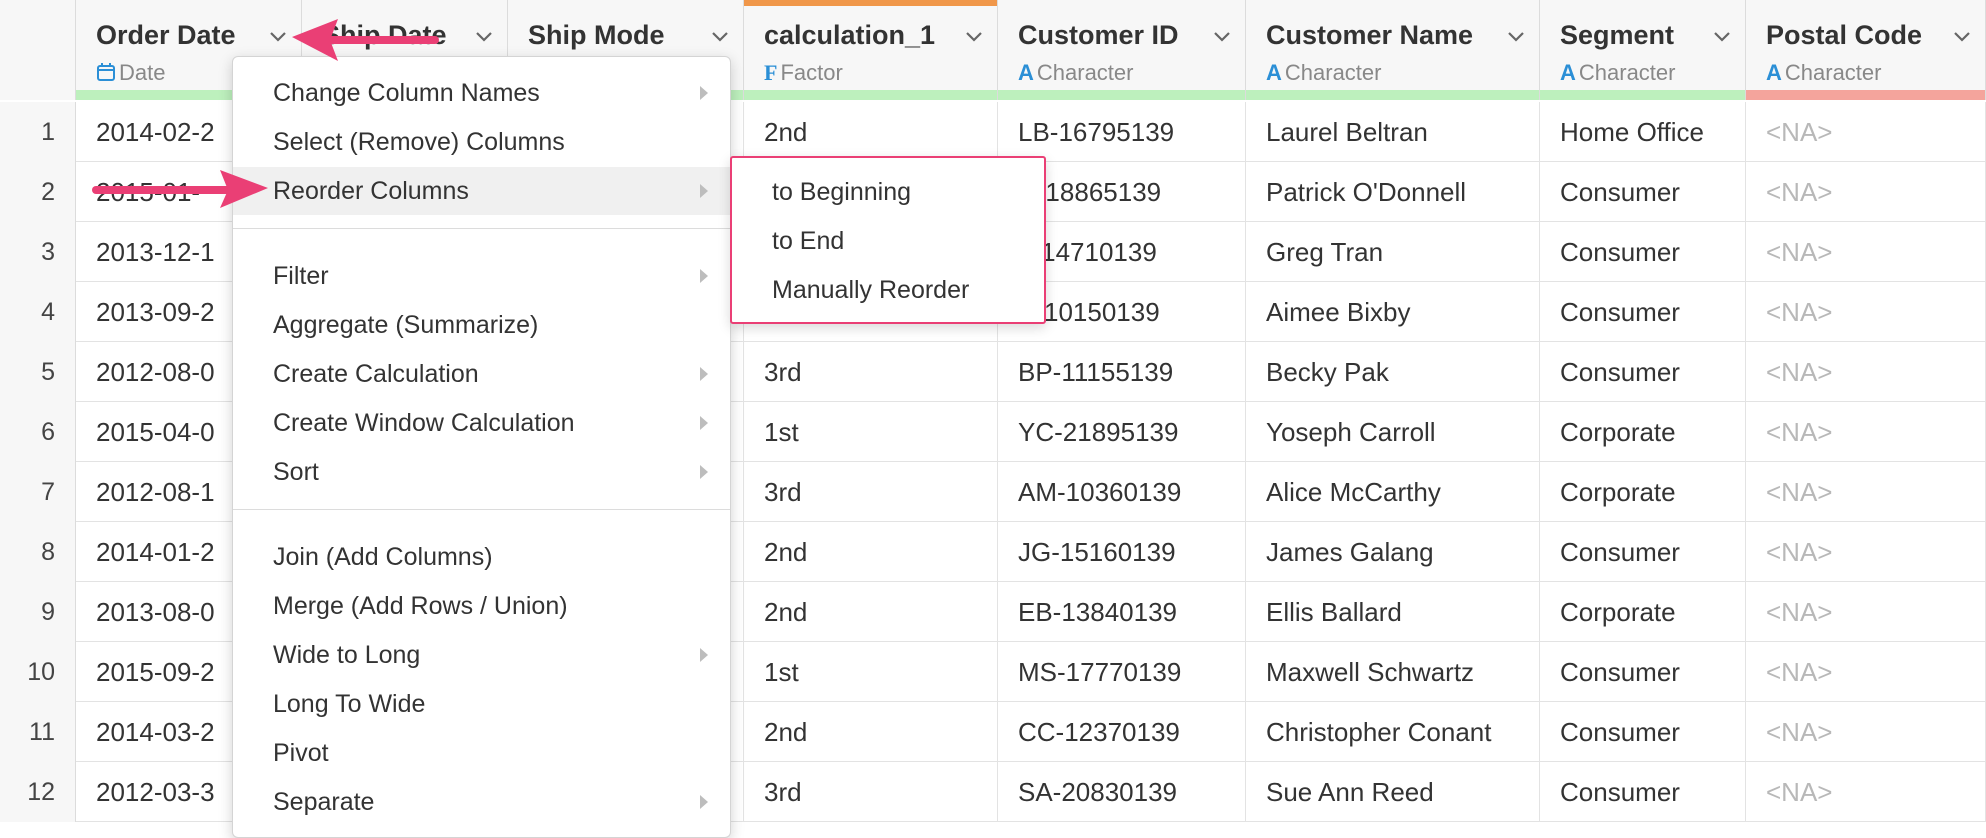 Image resolution: width=1986 pixels, height=838 pixels. What do you see at coordinates (1122, 732) in the screenshot?
I see `table-cell: CC-12370139` at bounding box center [1122, 732].